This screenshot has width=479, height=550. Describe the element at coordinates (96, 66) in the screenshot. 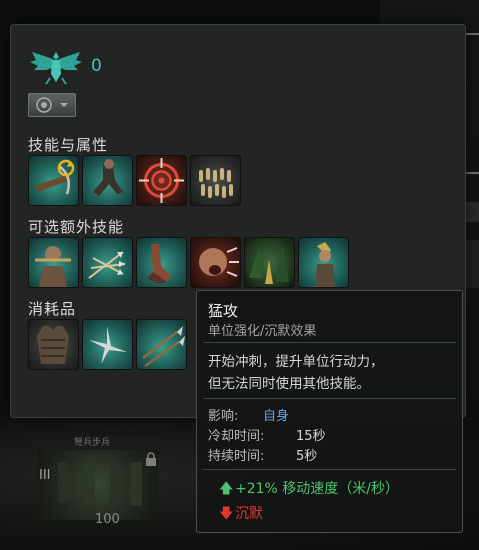

I see `emblem-count: 0` at that location.